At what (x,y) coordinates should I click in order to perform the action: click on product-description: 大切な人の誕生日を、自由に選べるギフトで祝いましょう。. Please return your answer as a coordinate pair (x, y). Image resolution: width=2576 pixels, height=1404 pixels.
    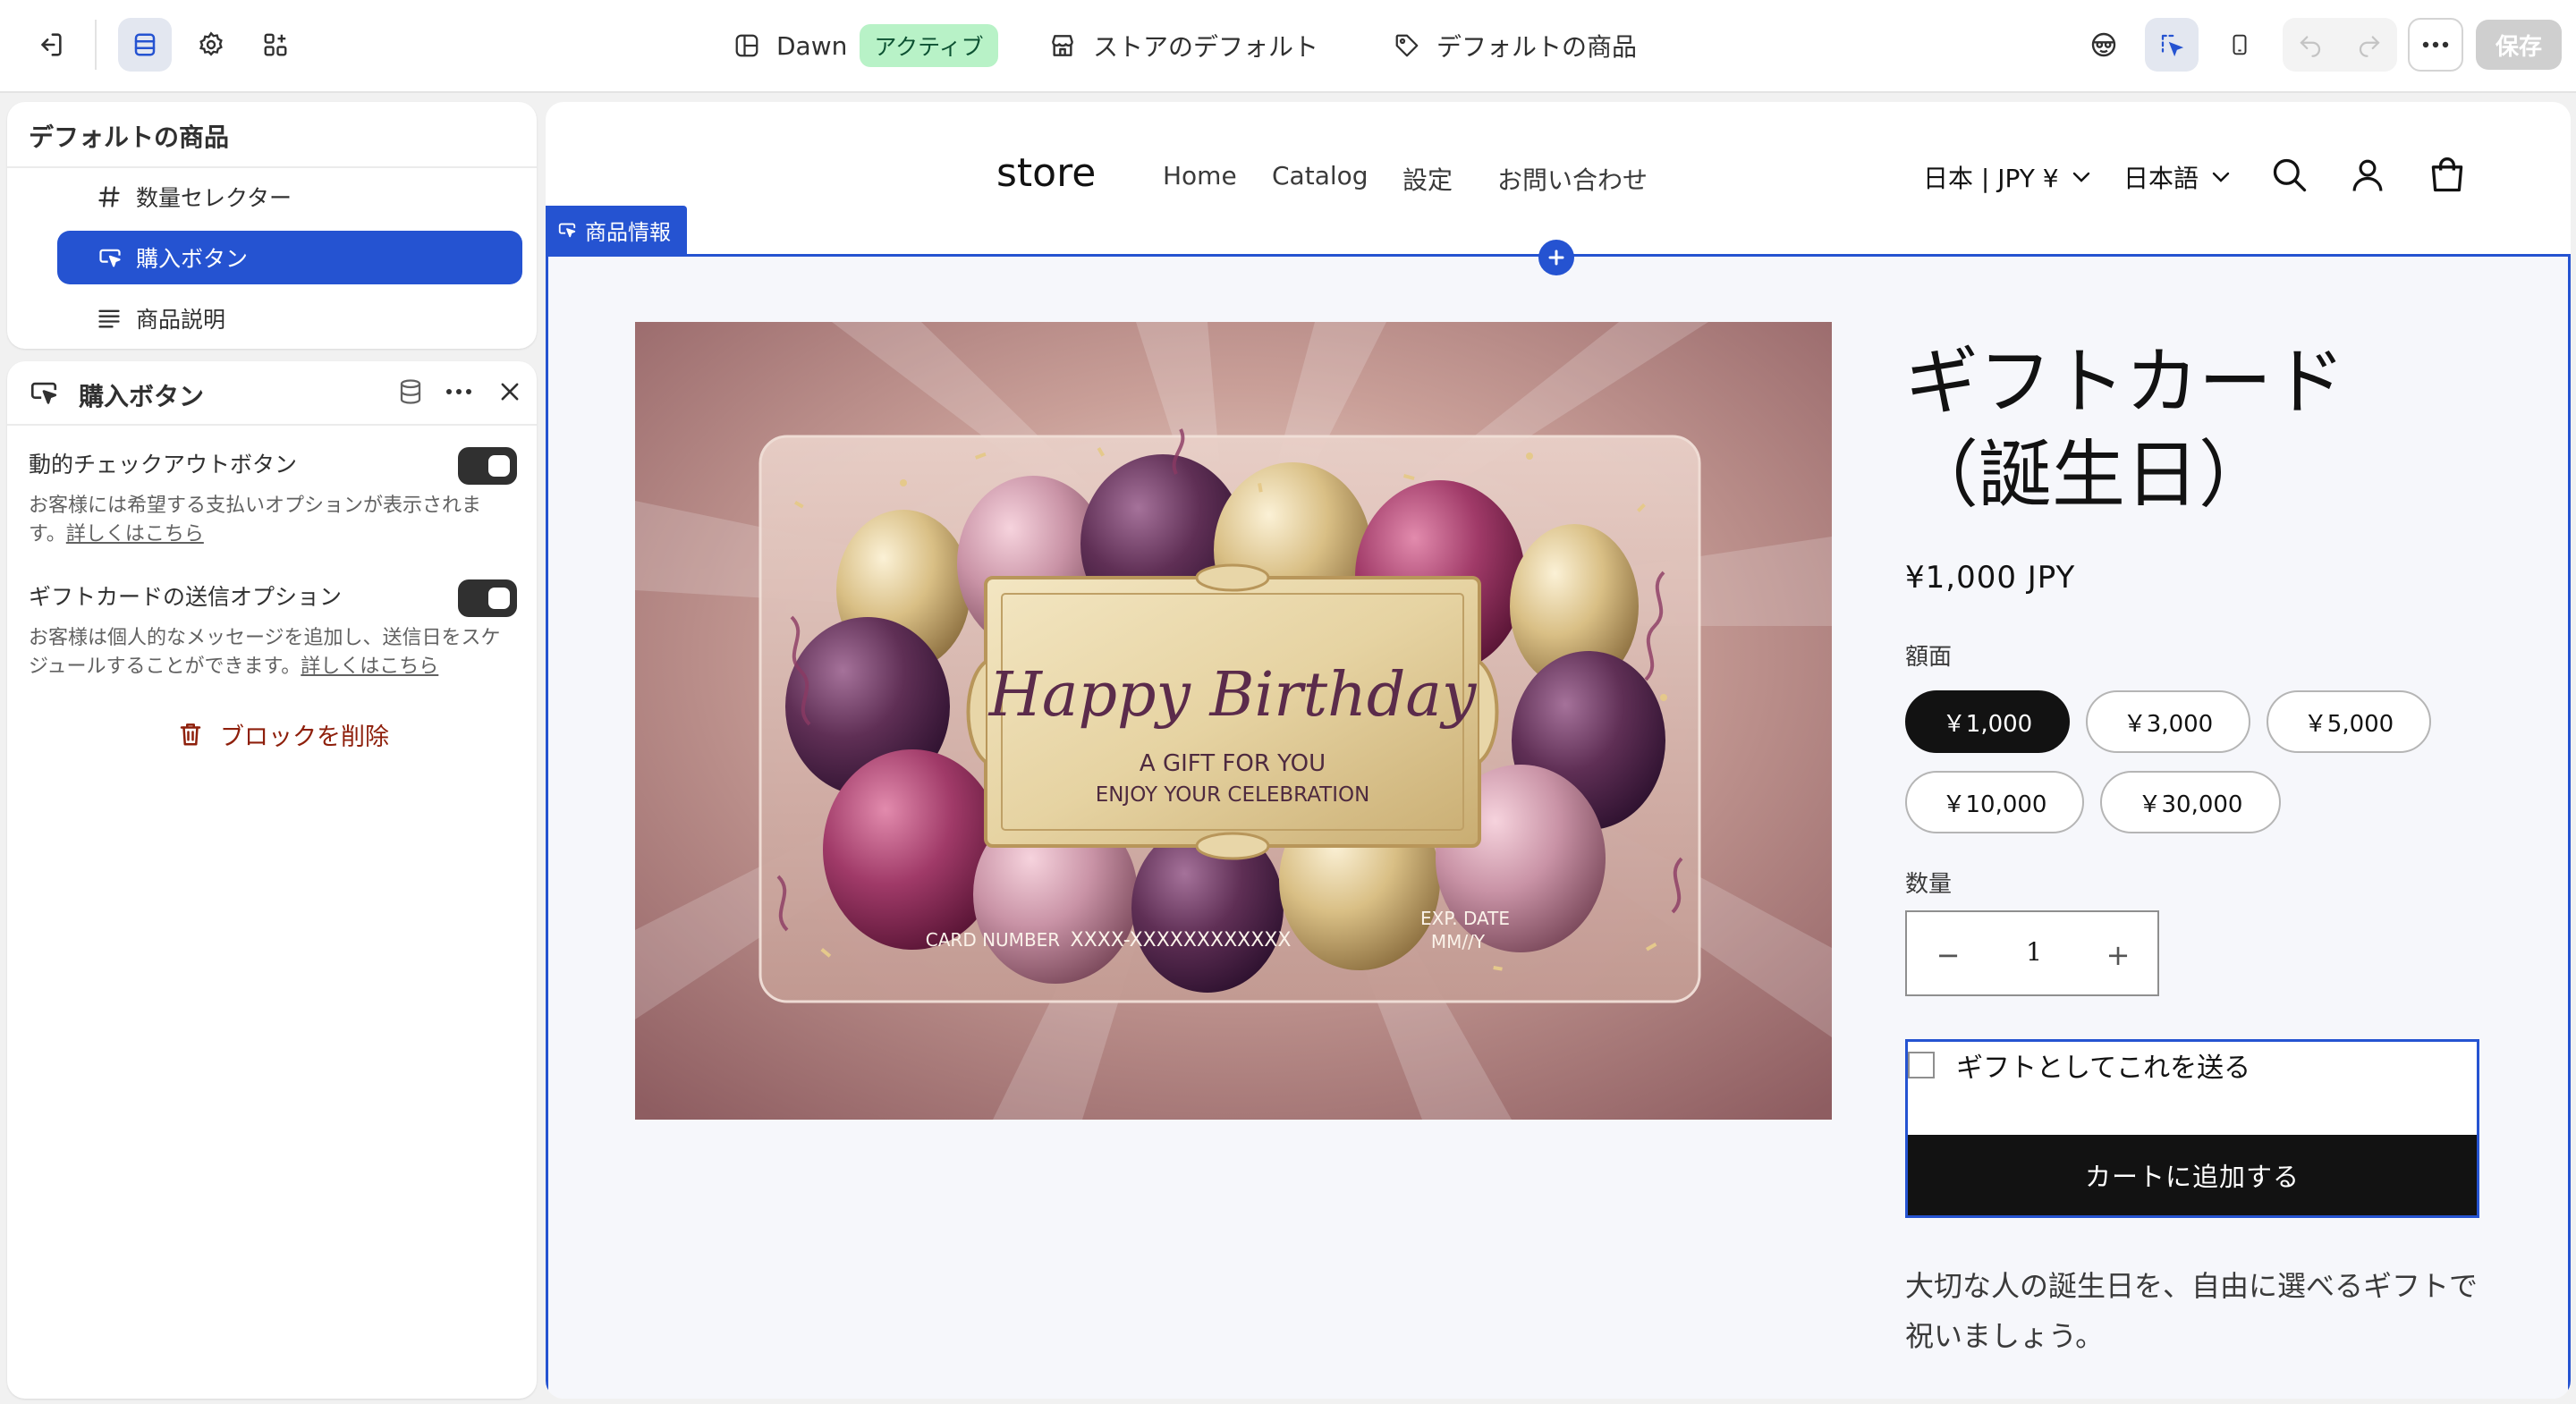
    Looking at the image, I should click on (2192, 1311).